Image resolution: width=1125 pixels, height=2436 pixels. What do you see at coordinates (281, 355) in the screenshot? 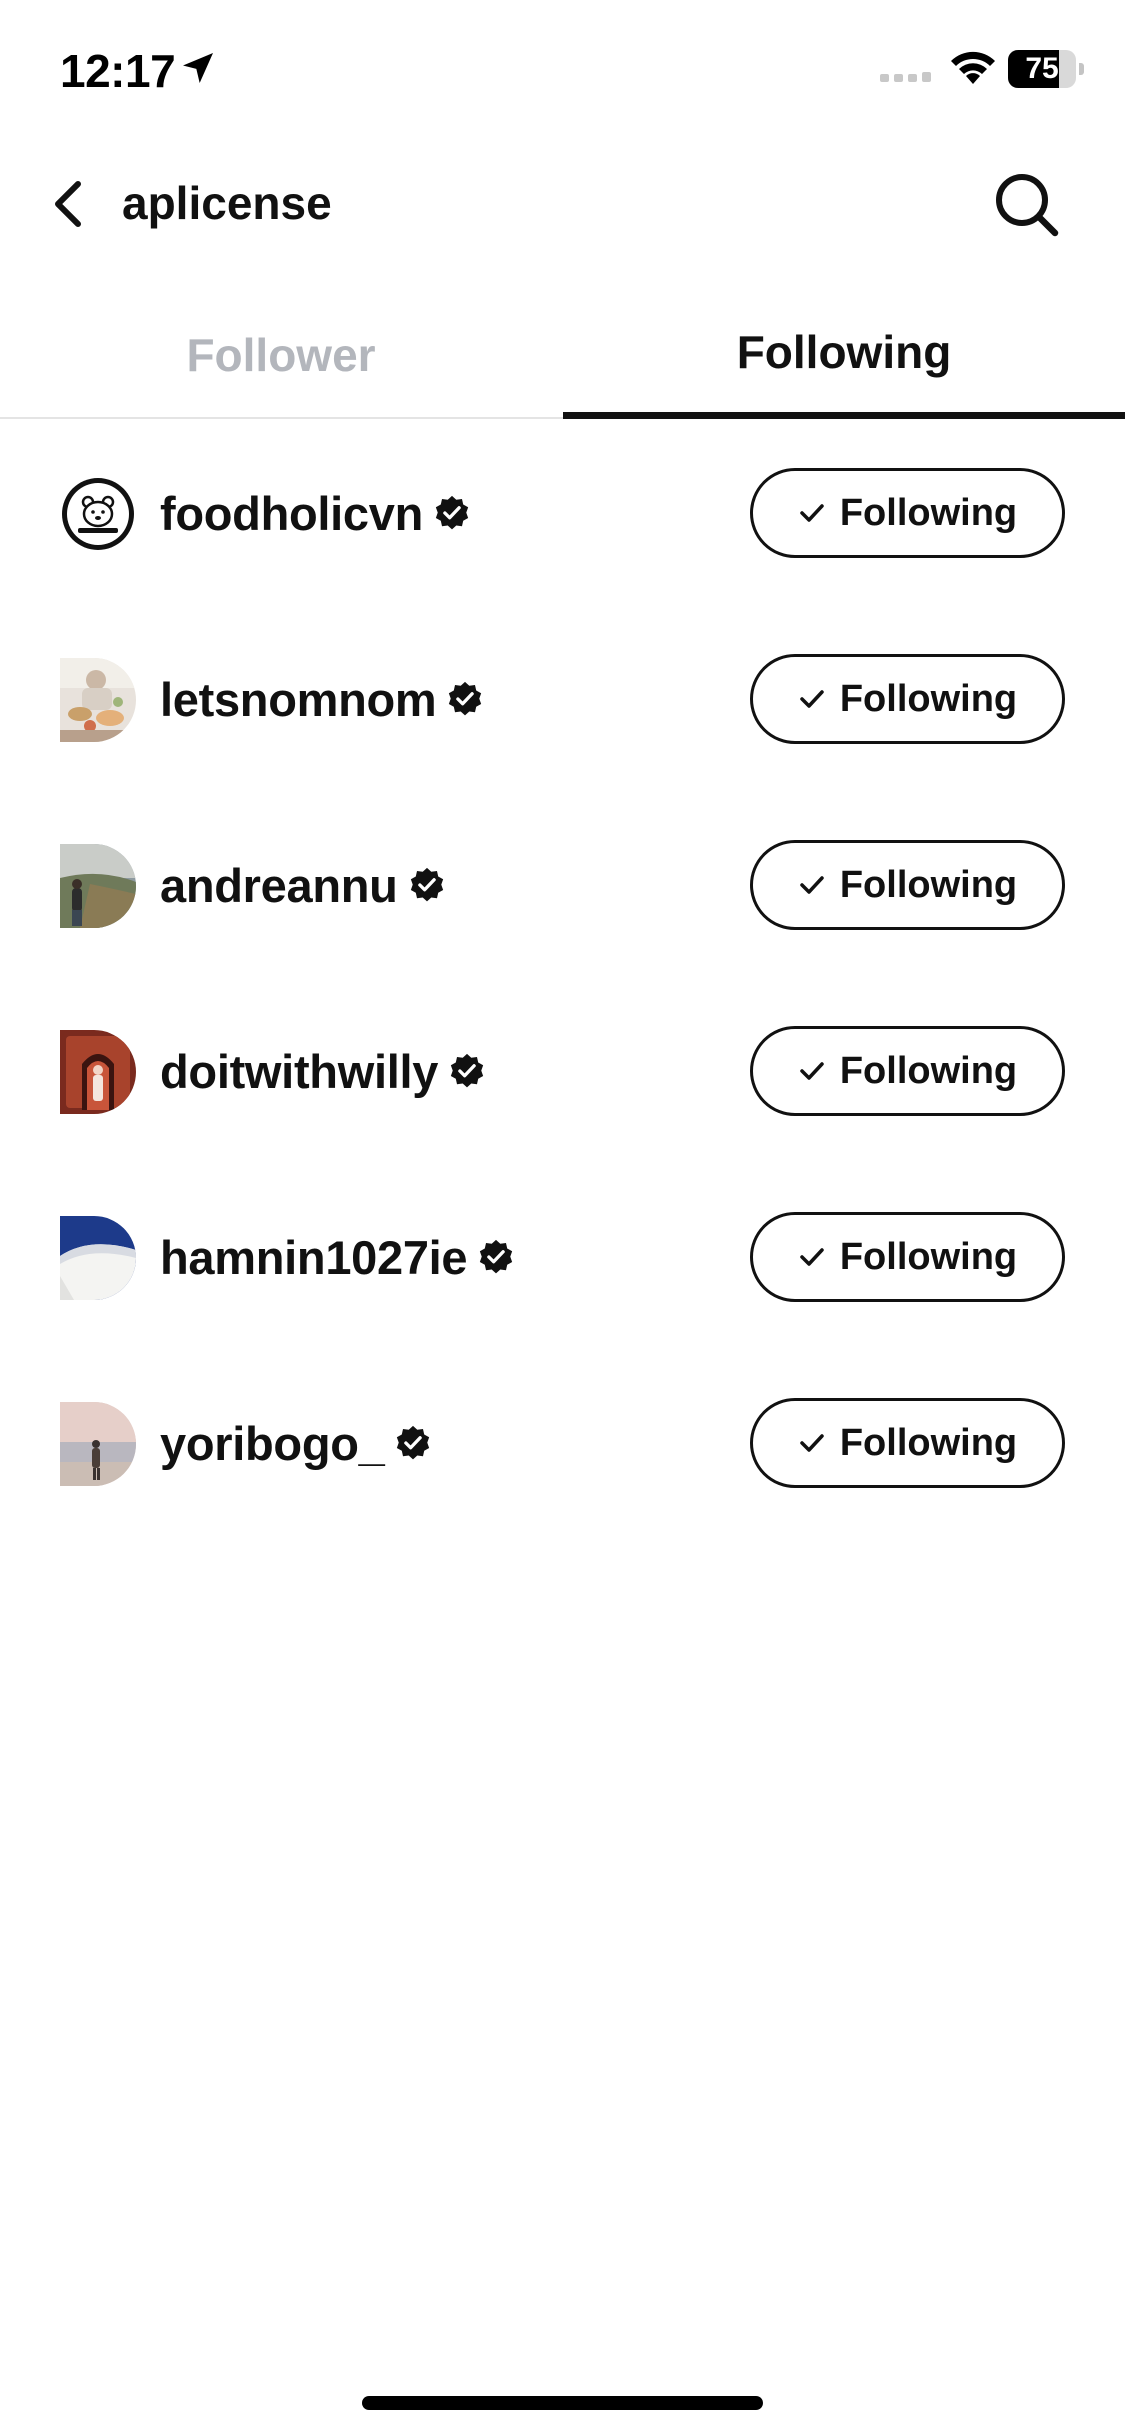
I see `tab-follower: Follower` at bounding box center [281, 355].